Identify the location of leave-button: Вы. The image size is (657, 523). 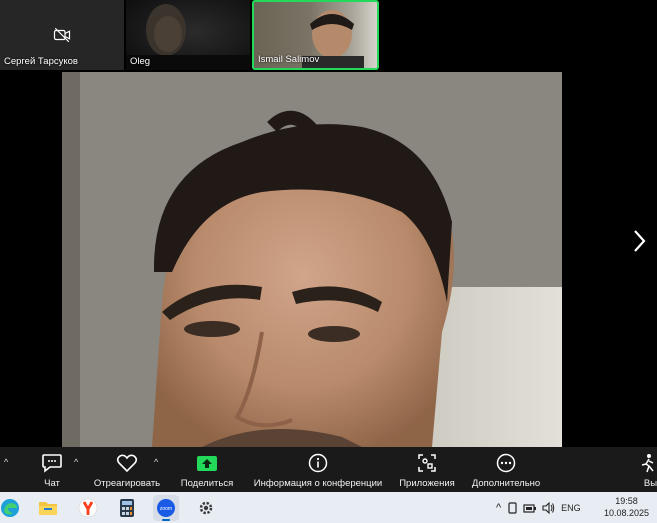
(647, 469).